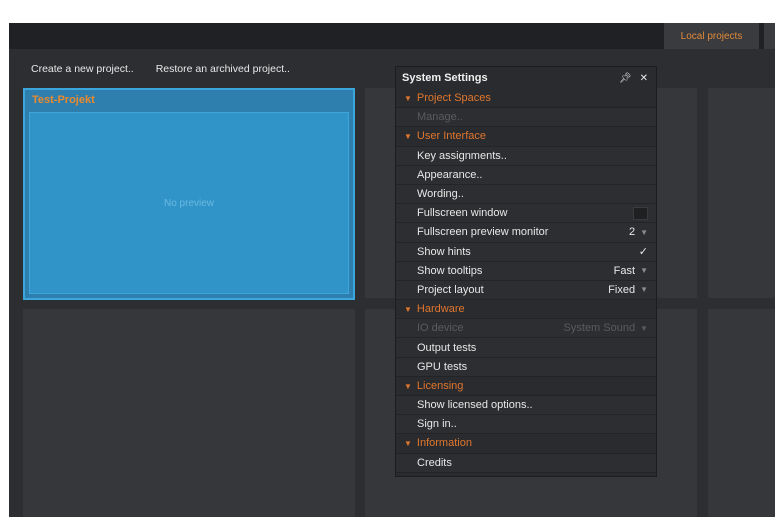 This screenshot has width=775, height=517. What do you see at coordinates (605, 328) in the screenshot?
I see `io-device-dropdown: System Sound ▼` at bounding box center [605, 328].